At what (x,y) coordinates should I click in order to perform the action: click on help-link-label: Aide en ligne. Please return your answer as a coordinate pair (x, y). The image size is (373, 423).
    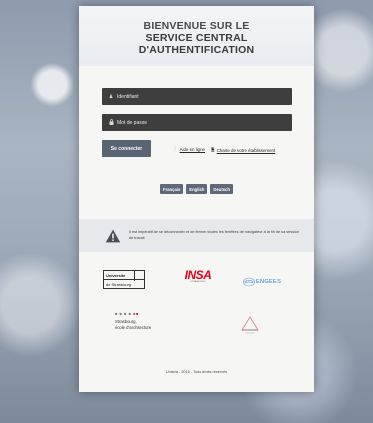
    Looking at the image, I should click on (192, 149).